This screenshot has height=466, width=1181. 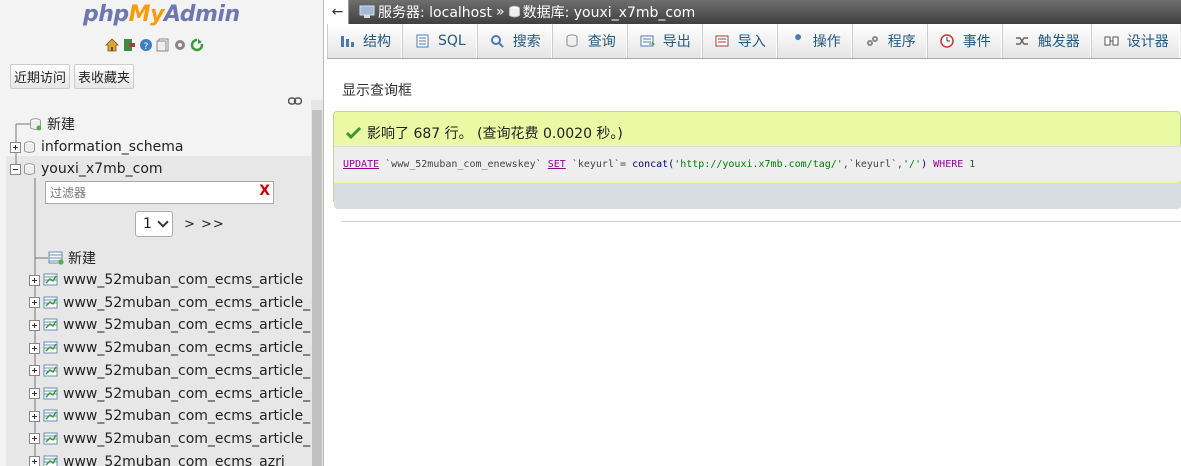 I want to click on sql-string: '/', so click(x=912, y=164).